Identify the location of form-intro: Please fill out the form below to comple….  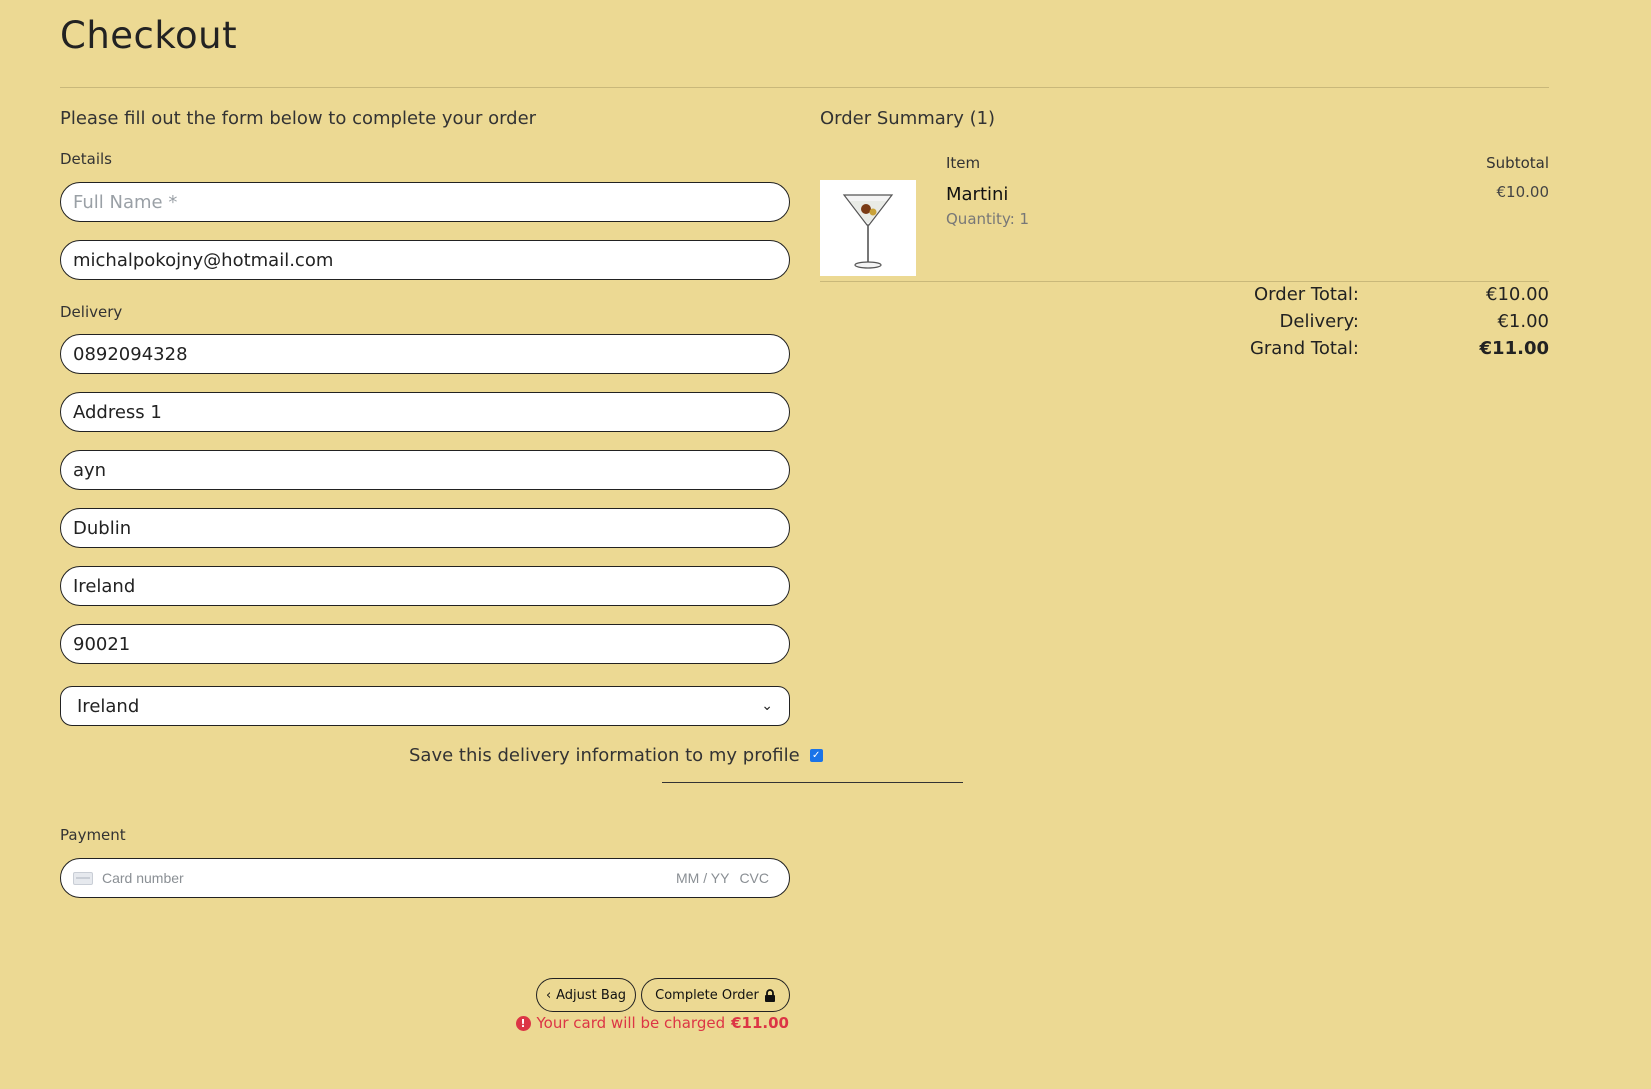
(298, 118).